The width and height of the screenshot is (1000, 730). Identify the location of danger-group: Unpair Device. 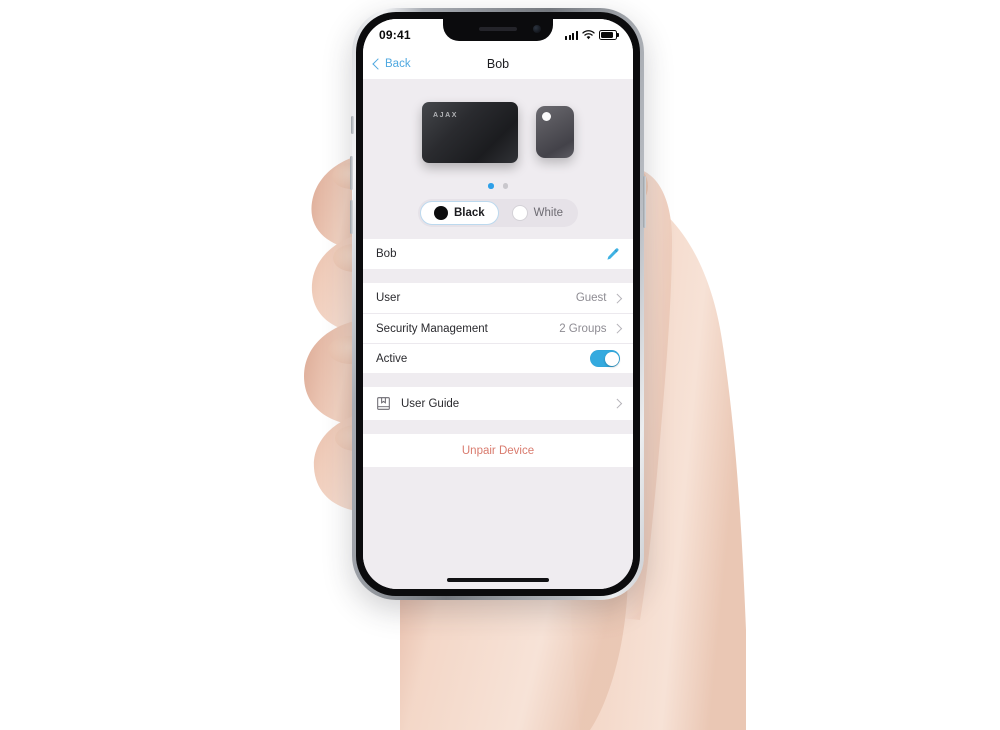
(498, 450).